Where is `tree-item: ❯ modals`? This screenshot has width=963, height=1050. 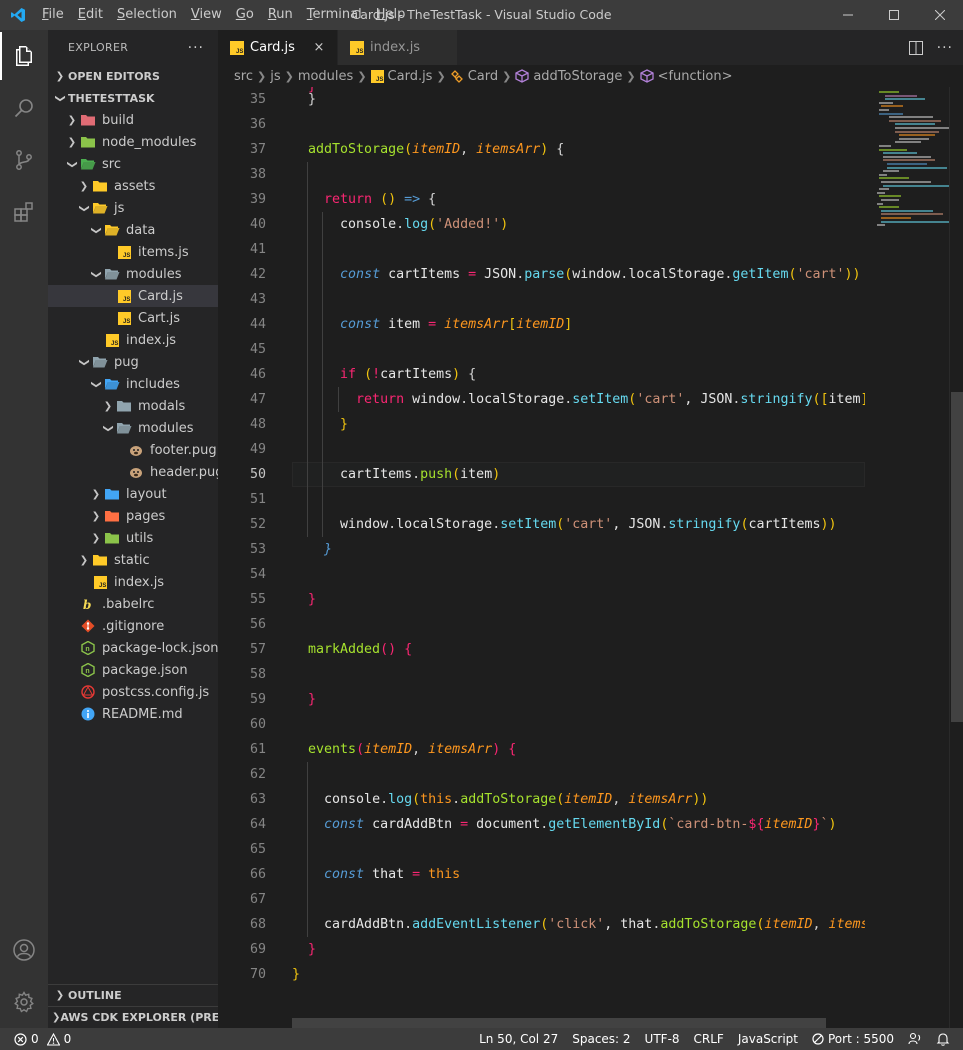
tree-item: ❯ modals is located at coordinates (133, 406).